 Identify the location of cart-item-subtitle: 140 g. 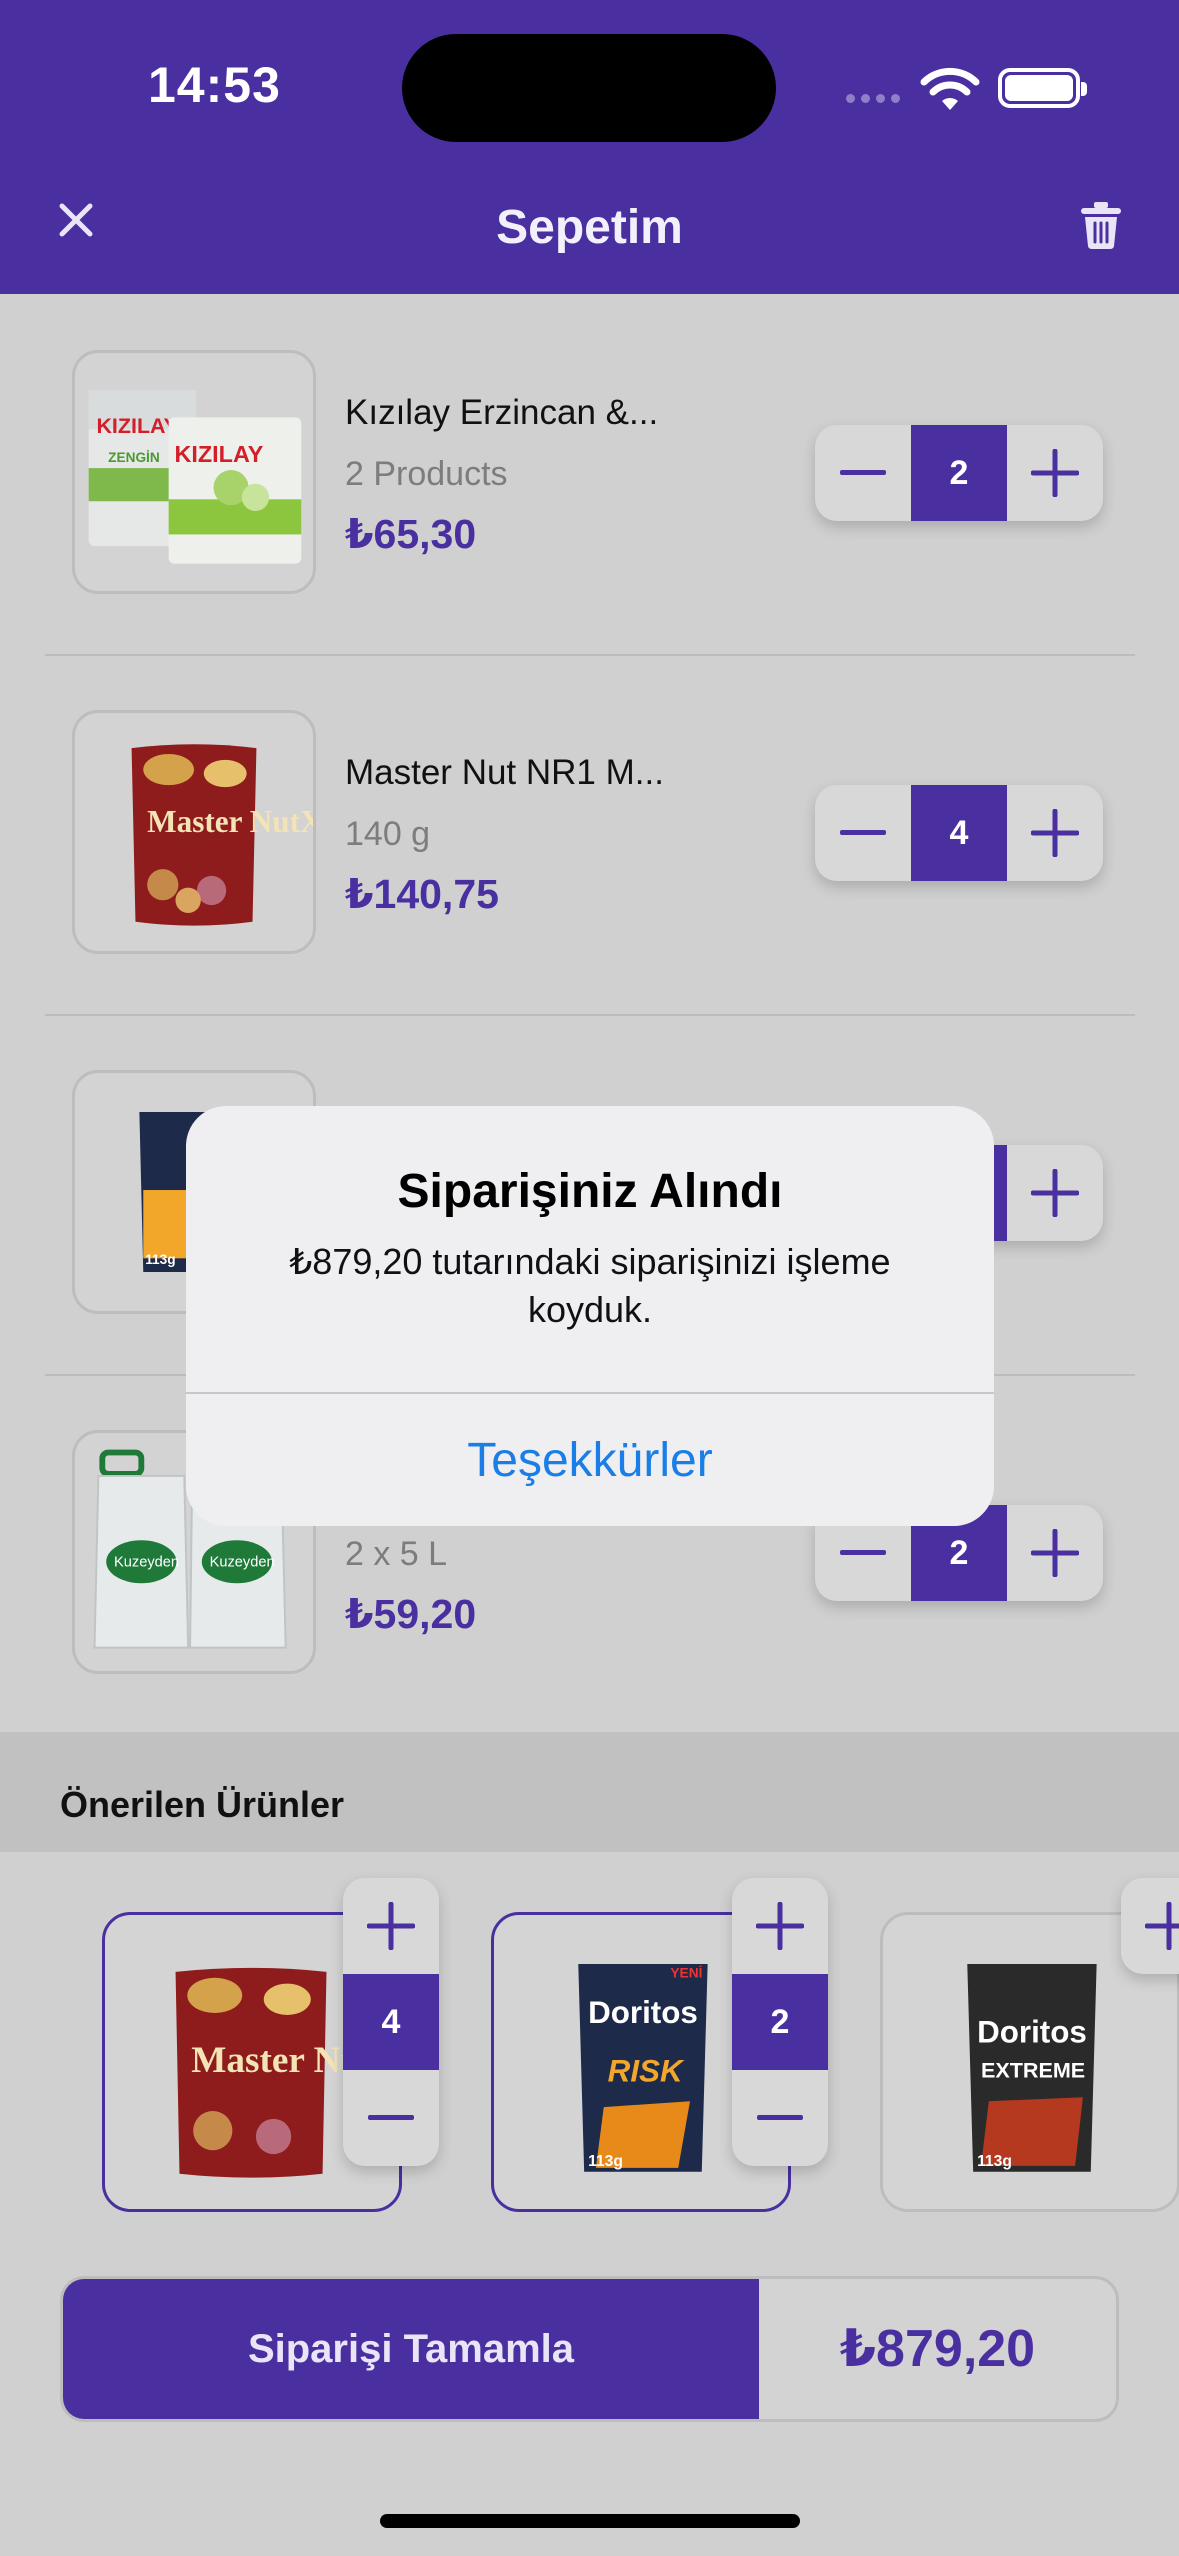
(388, 834).